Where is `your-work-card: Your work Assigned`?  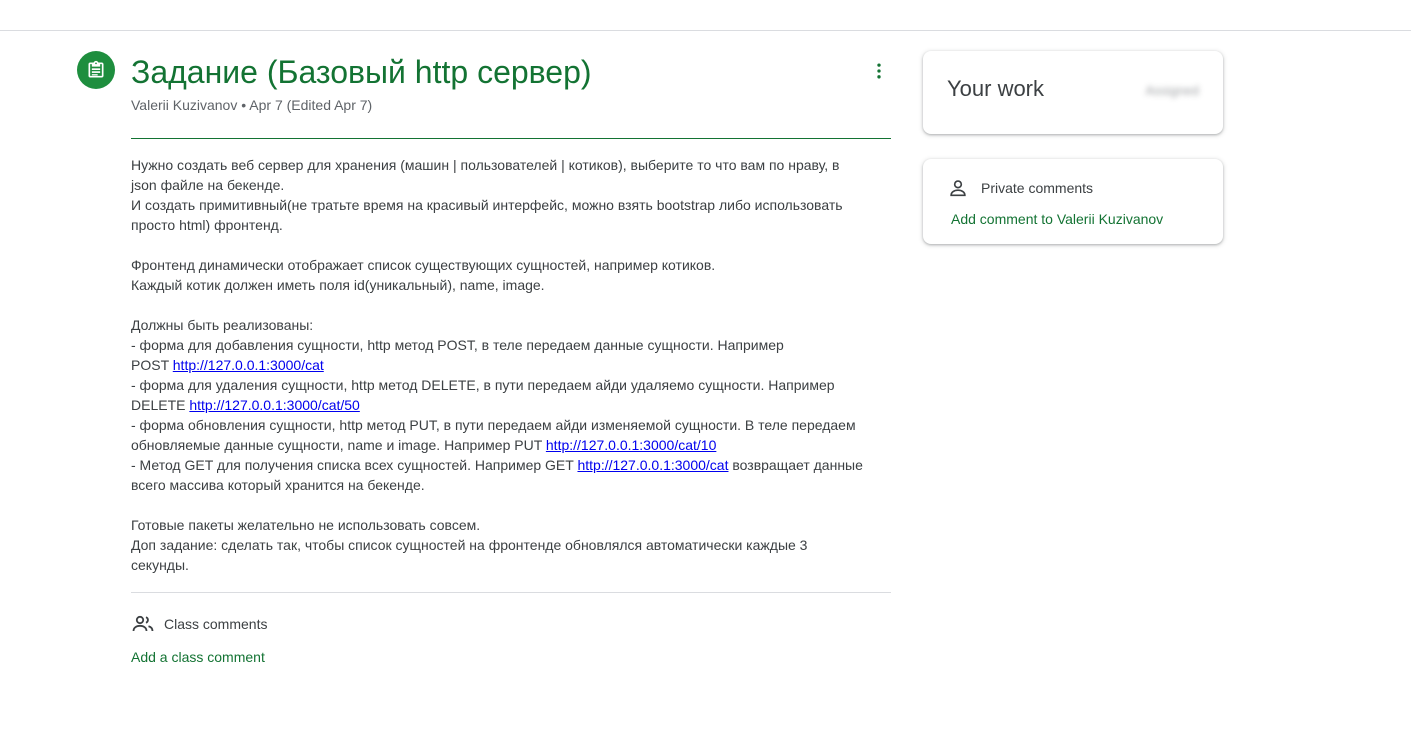 your-work-card: Your work Assigned is located at coordinates (1073, 92).